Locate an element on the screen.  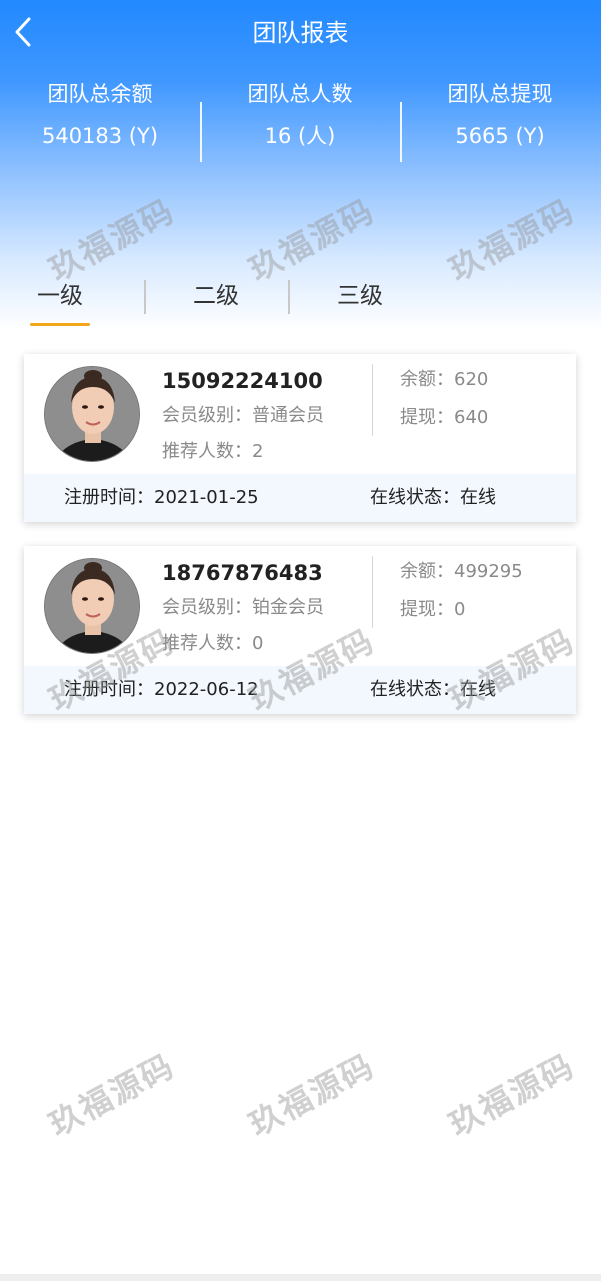
tab-level-2: 二级 is located at coordinates (216, 298).